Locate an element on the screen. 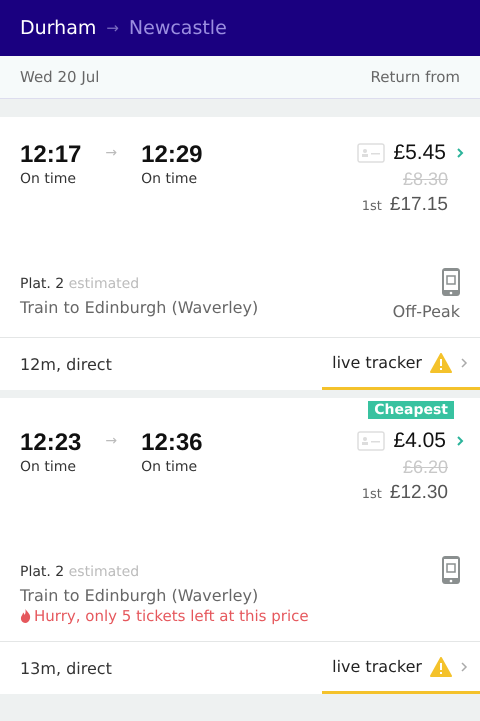 The width and height of the screenshot is (480, 721). first-class-price: £12.30 is located at coordinates (419, 493).